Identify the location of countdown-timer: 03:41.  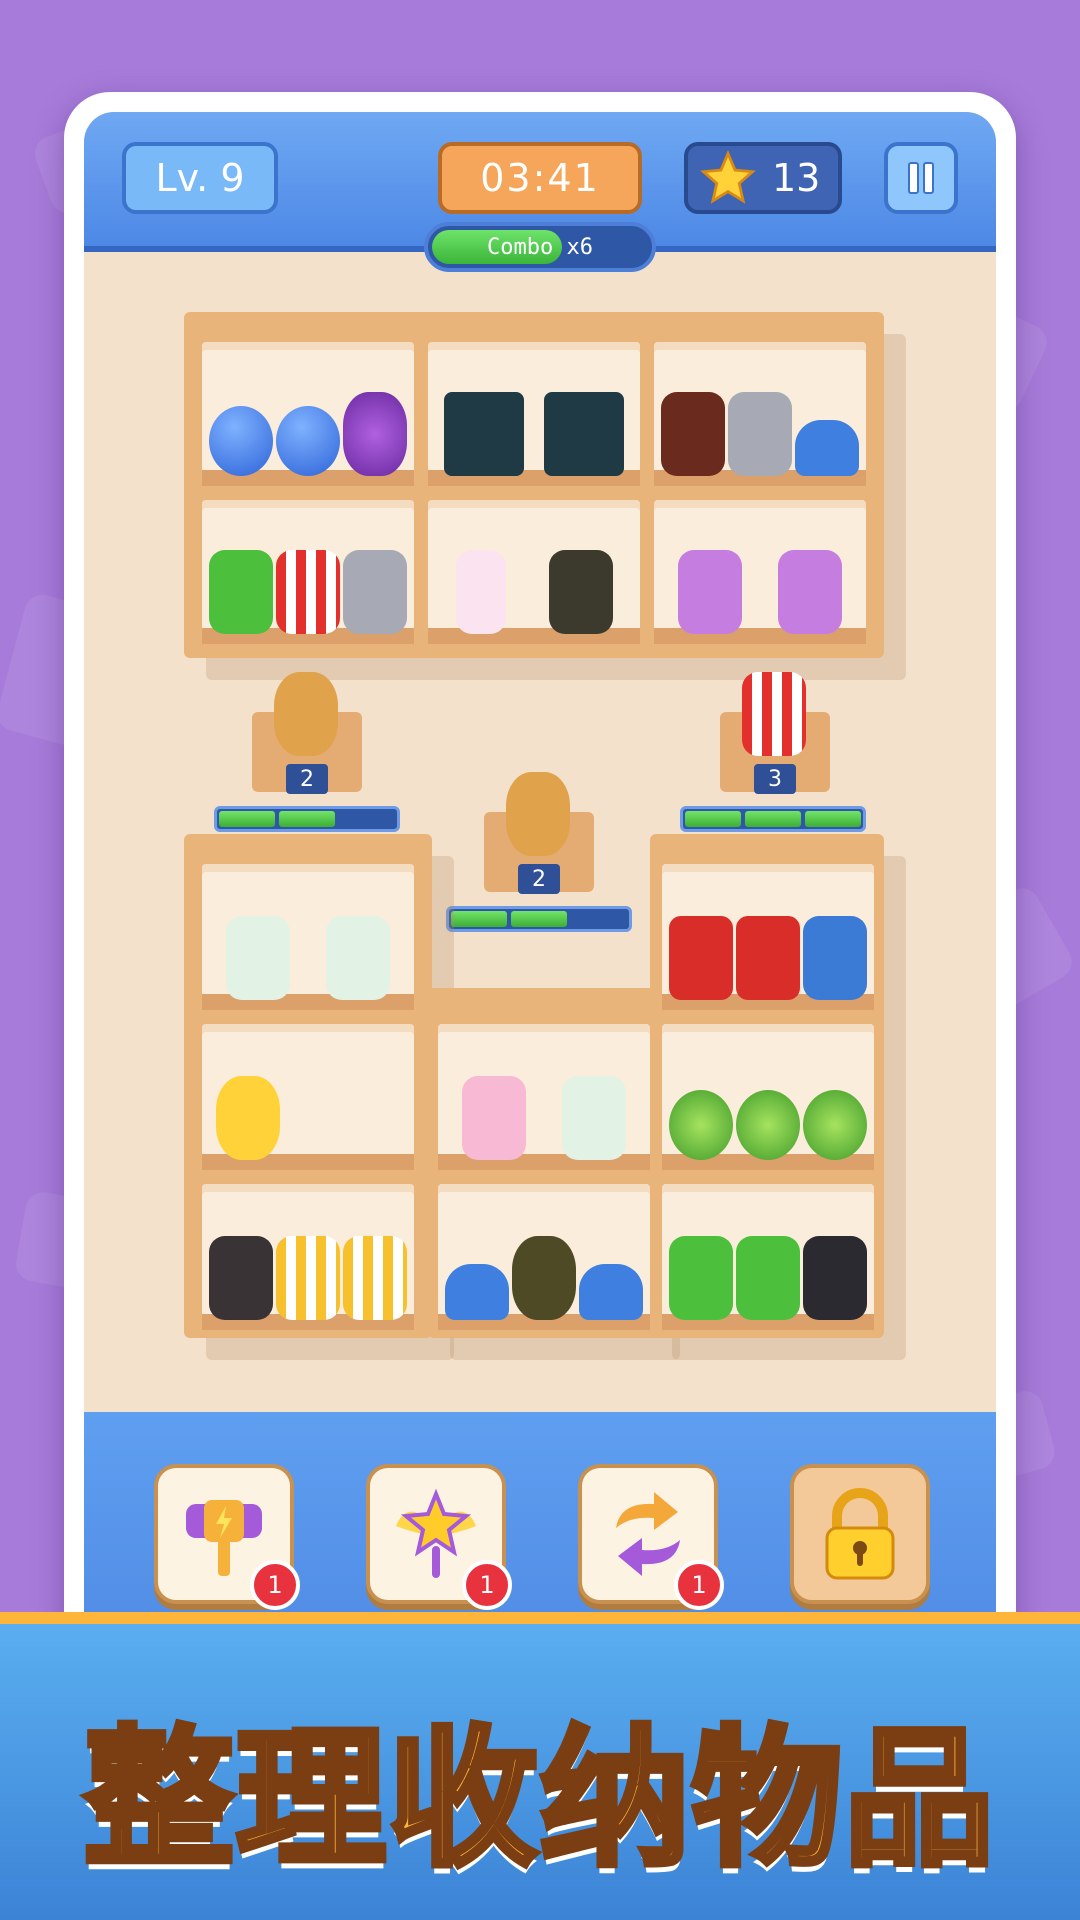
(540, 178).